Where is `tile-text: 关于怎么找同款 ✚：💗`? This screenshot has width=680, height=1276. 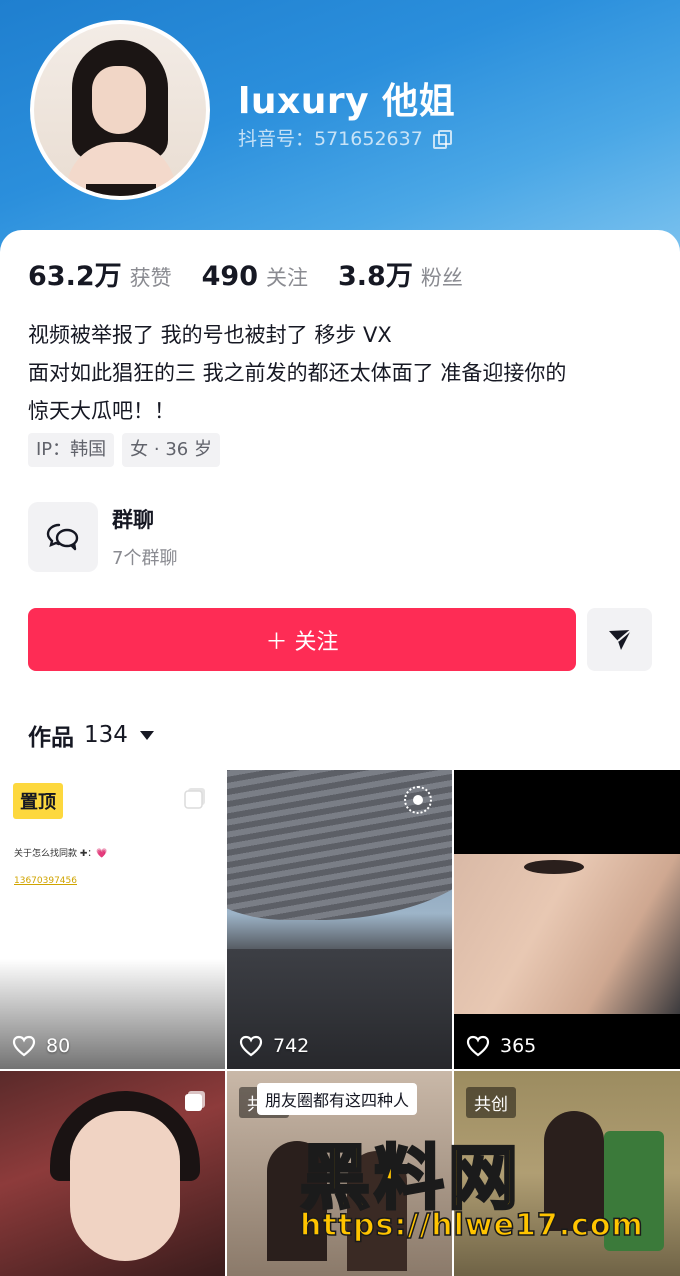
tile-text: 关于怎么找同款 ✚：💗 is located at coordinates (61, 854).